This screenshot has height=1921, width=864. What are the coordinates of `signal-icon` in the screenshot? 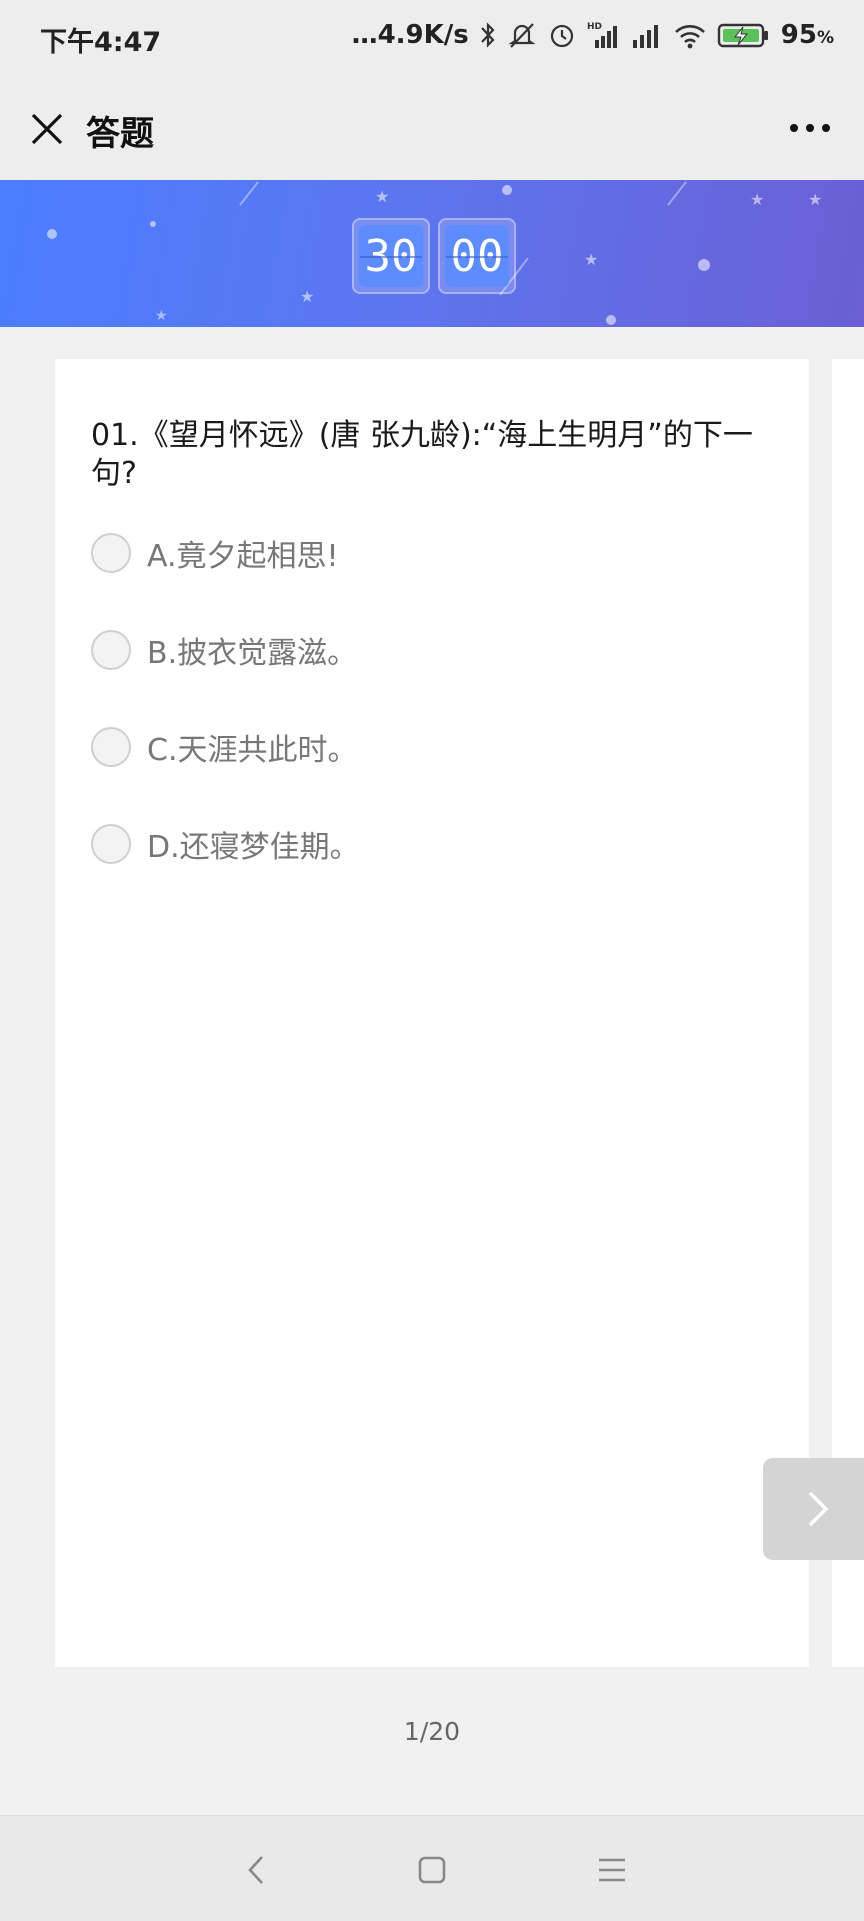 It's located at (647, 35).